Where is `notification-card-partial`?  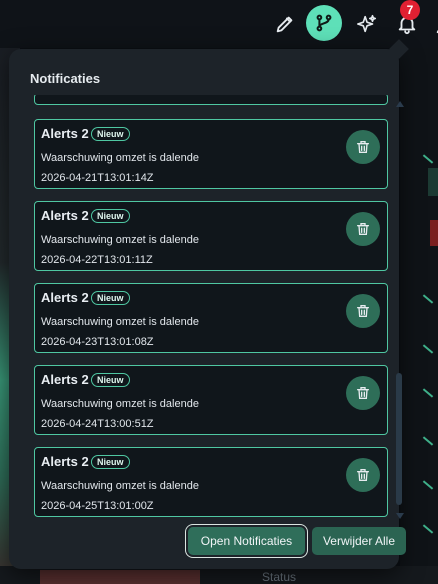 notification-card-partial is located at coordinates (211, 100).